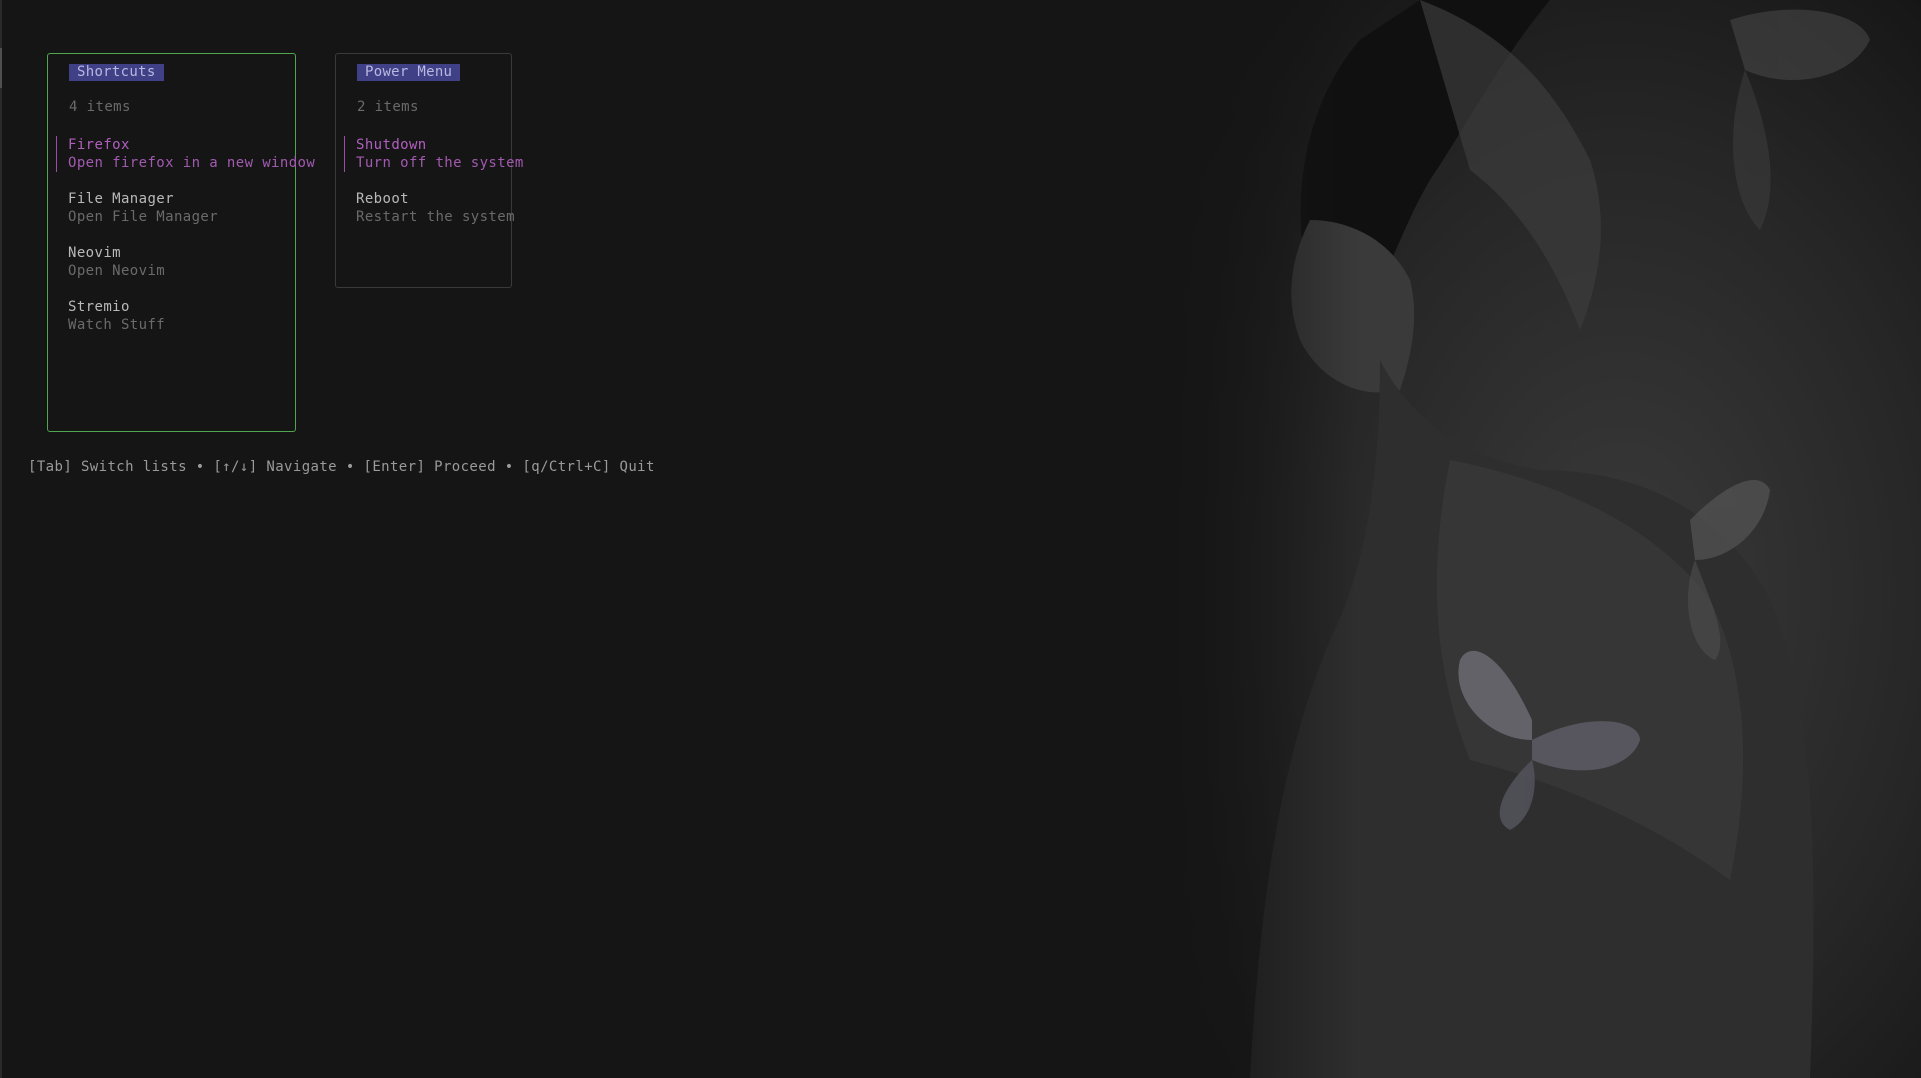 The width and height of the screenshot is (1921, 1078). I want to click on shortcuts-panel-title: Shortcuts, so click(116, 72).